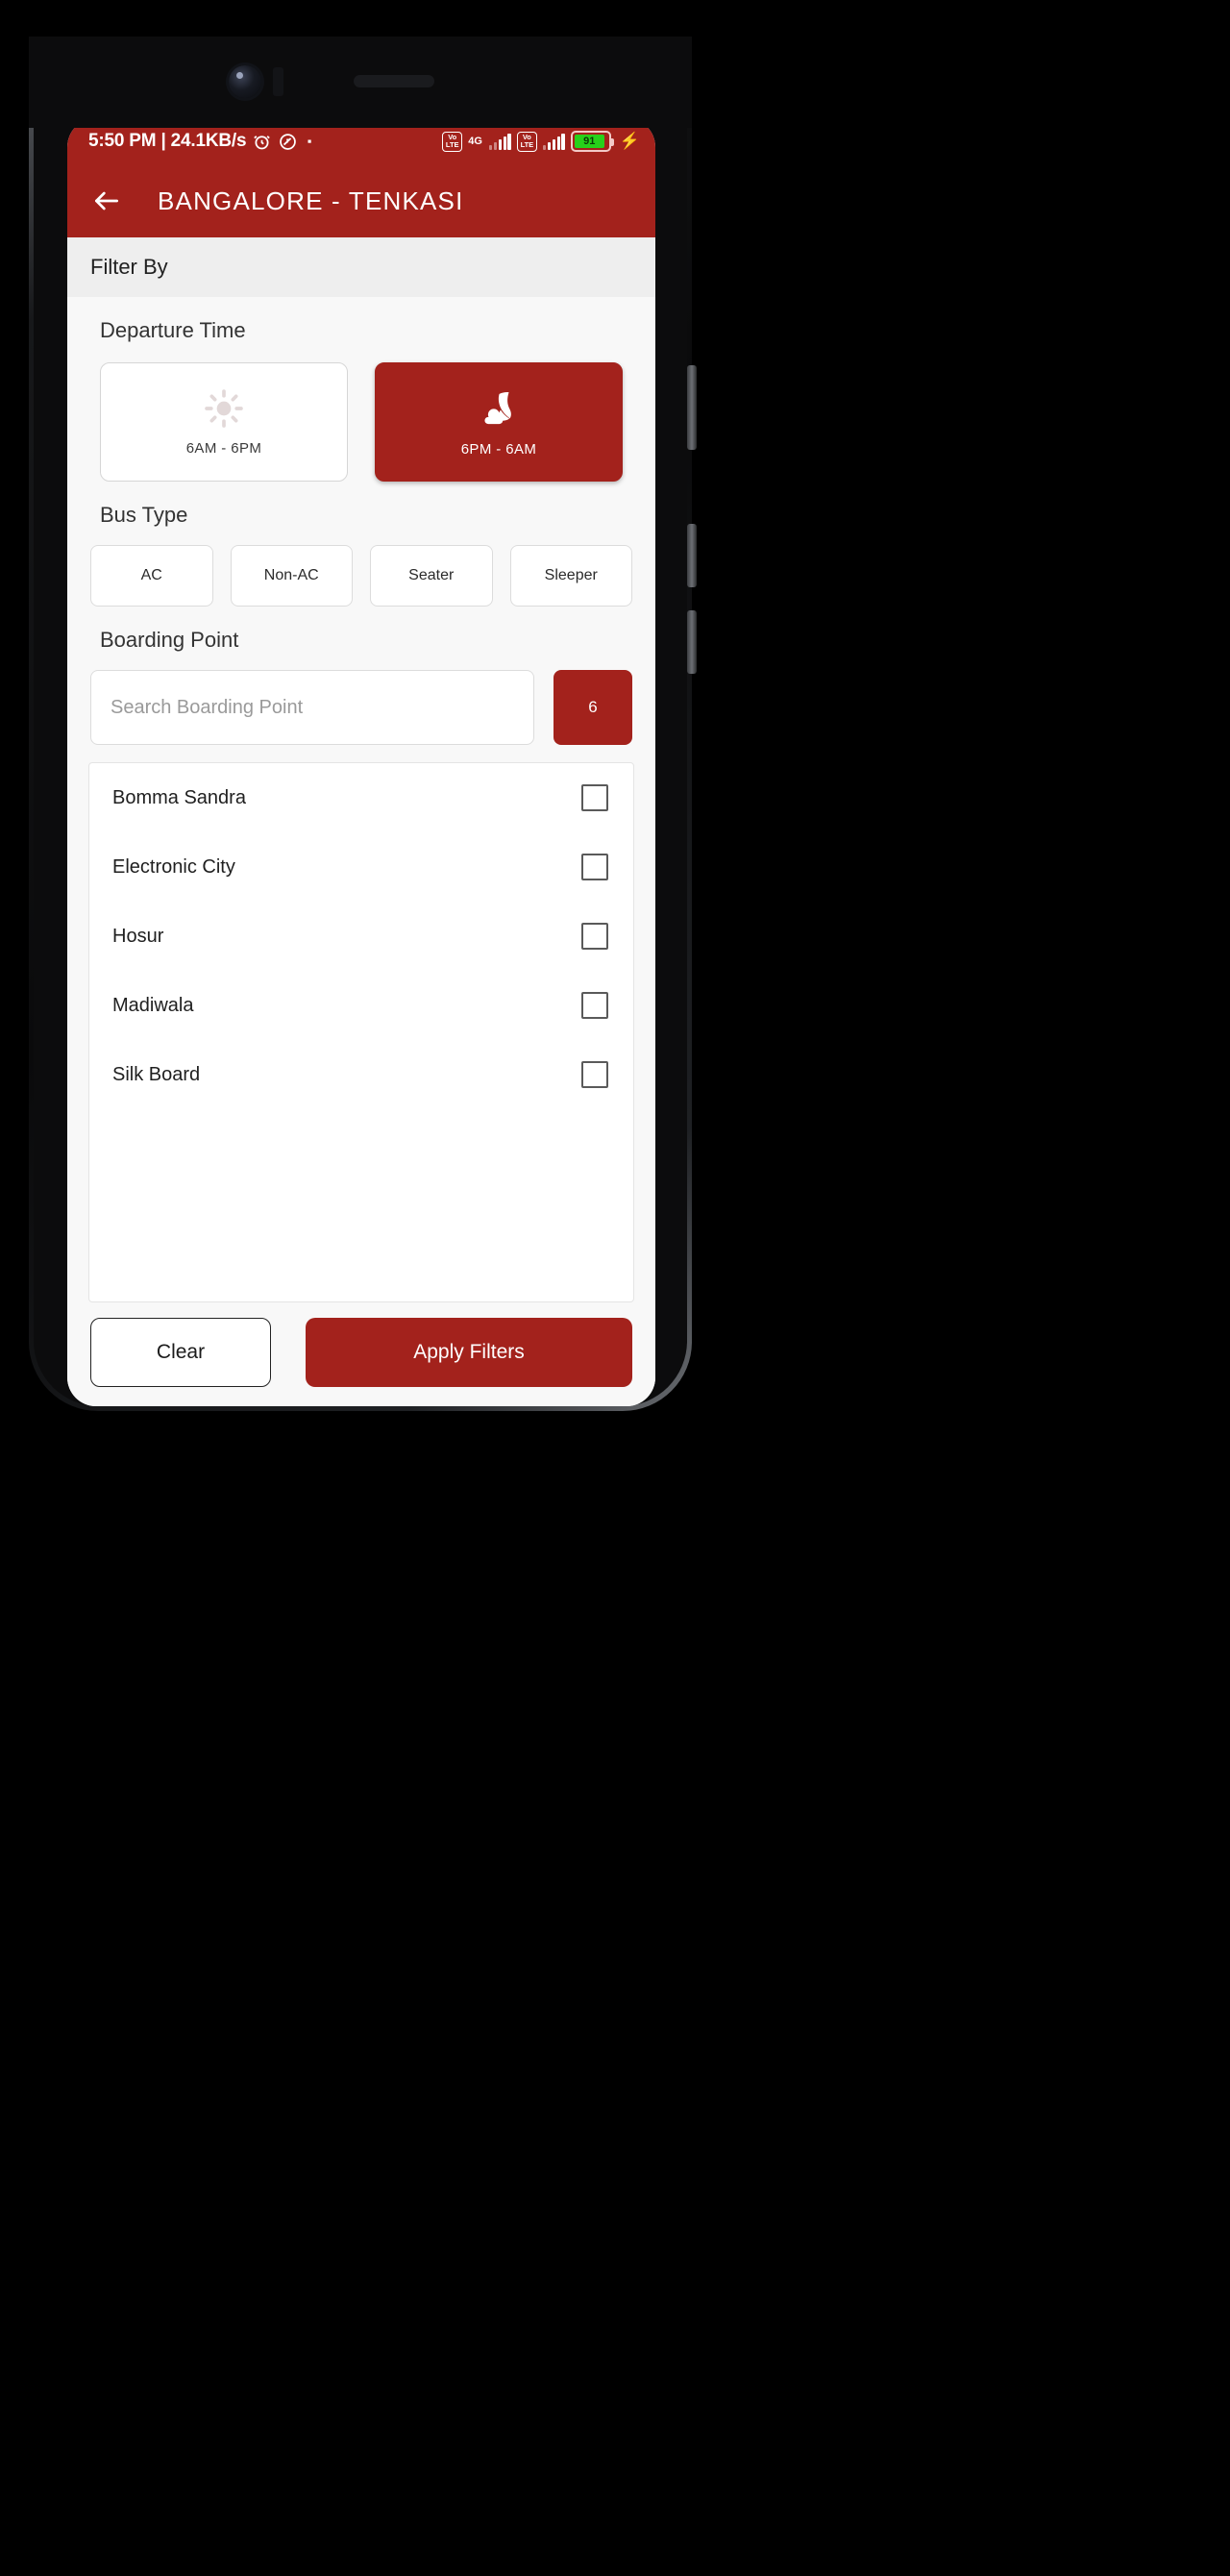  What do you see at coordinates (629, 141) in the screenshot?
I see `charging-bolt-icon: ⚡` at bounding box center [629, 141].